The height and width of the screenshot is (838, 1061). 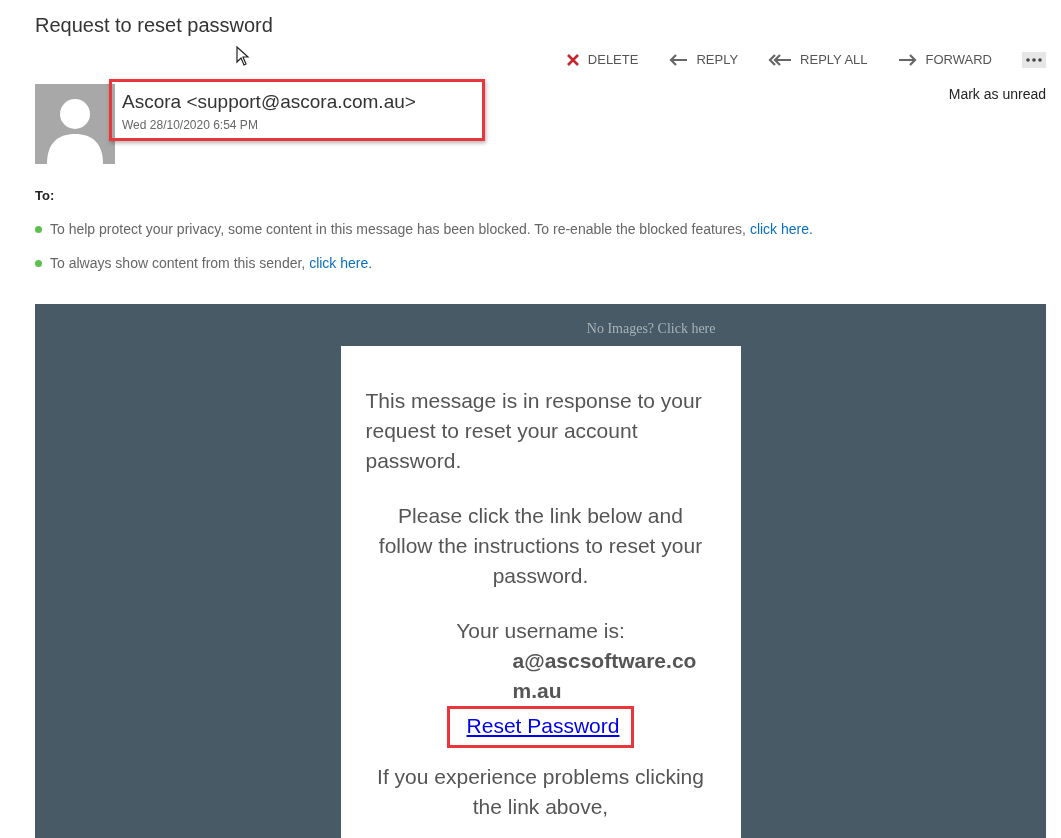 I want to click on forward-icon, so click(x=907, y=59).